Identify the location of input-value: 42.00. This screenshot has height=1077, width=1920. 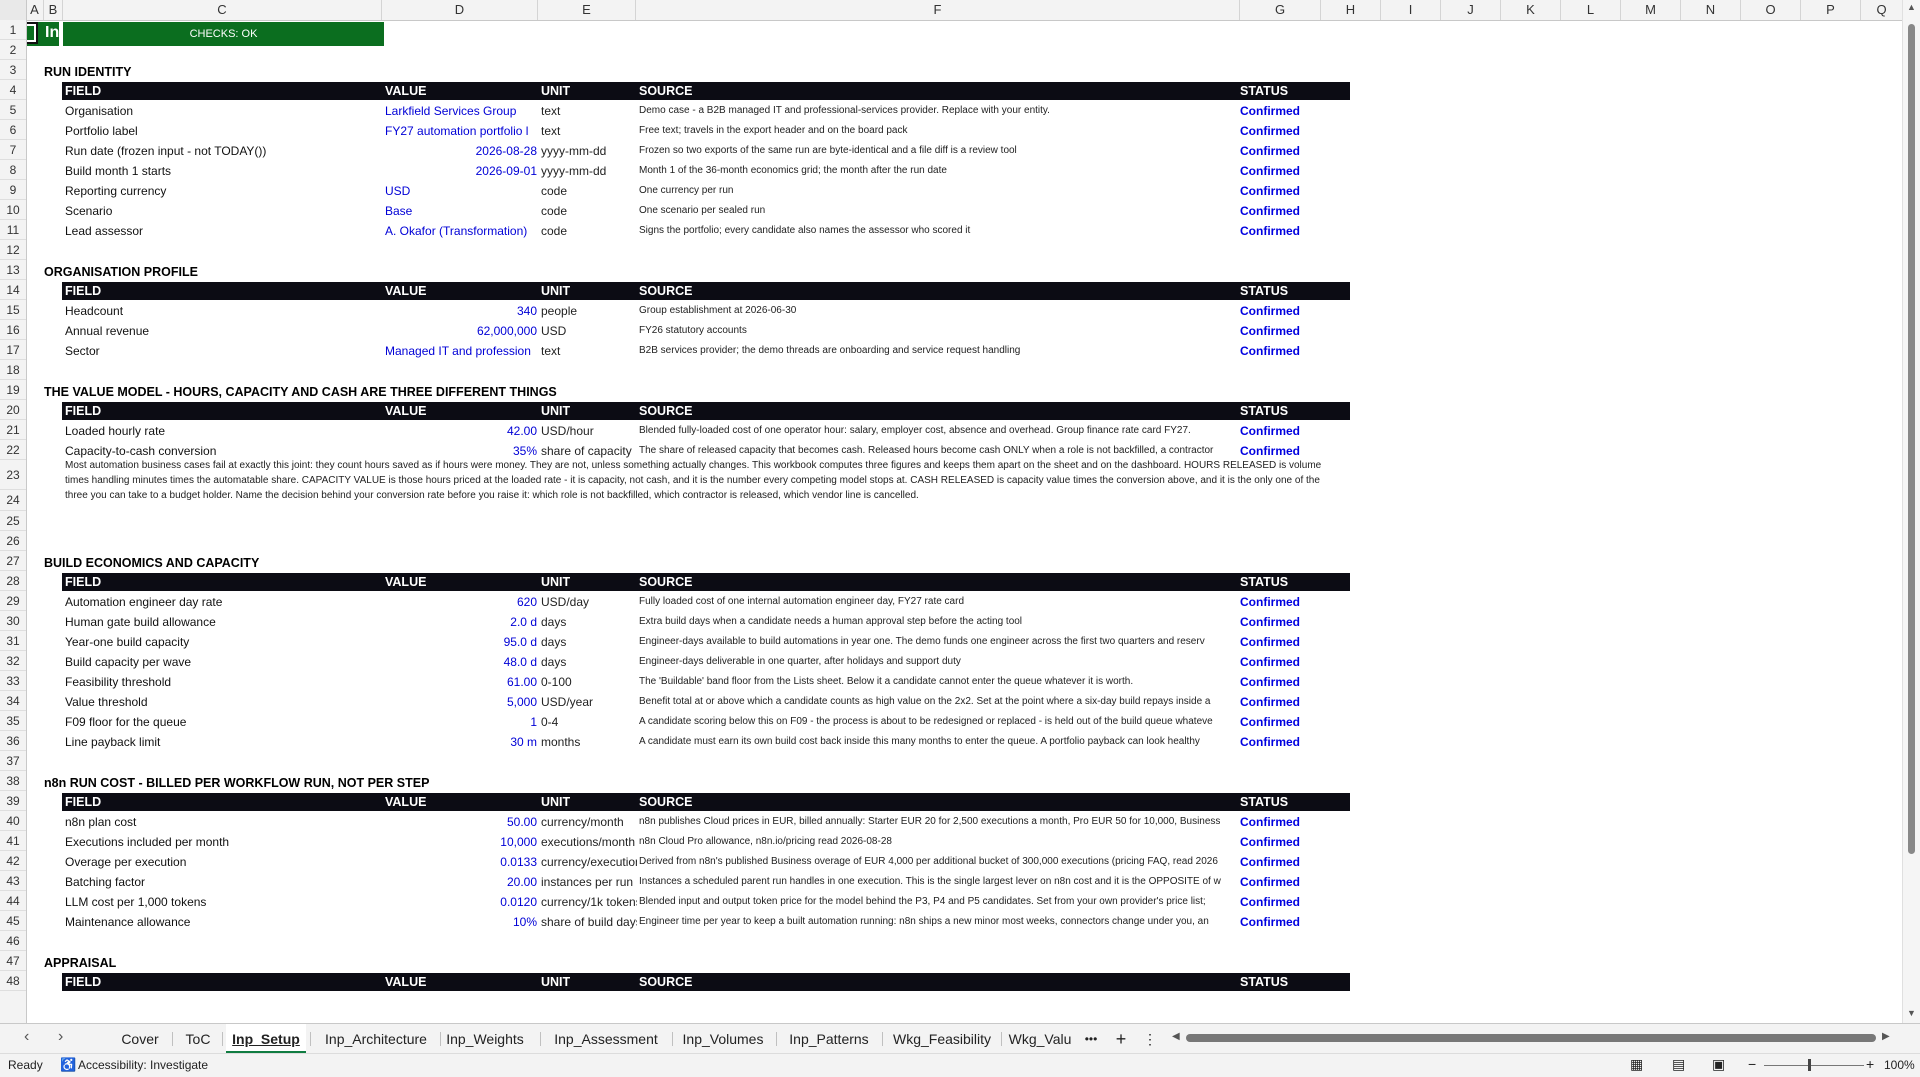
(461, 431).